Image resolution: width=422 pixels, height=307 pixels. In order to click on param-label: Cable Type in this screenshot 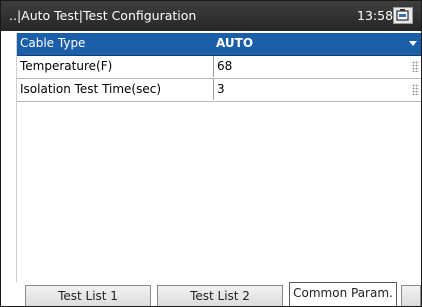, I will do `click(53, 43)`.